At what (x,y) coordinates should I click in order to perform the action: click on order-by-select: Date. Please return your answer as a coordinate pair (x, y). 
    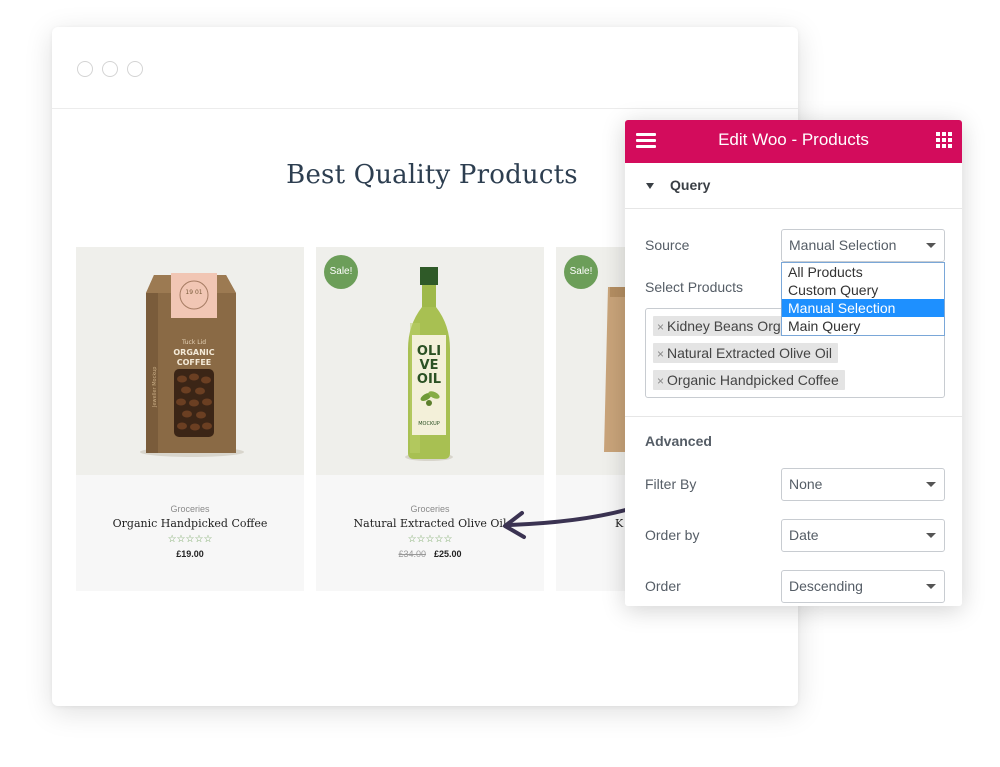
    Looking at the image, I should click on (863, 535).